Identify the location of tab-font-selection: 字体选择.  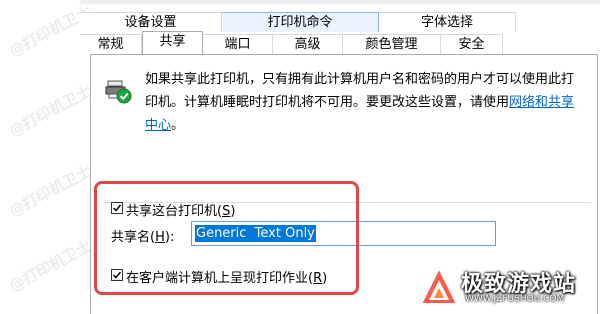
(447, 22).